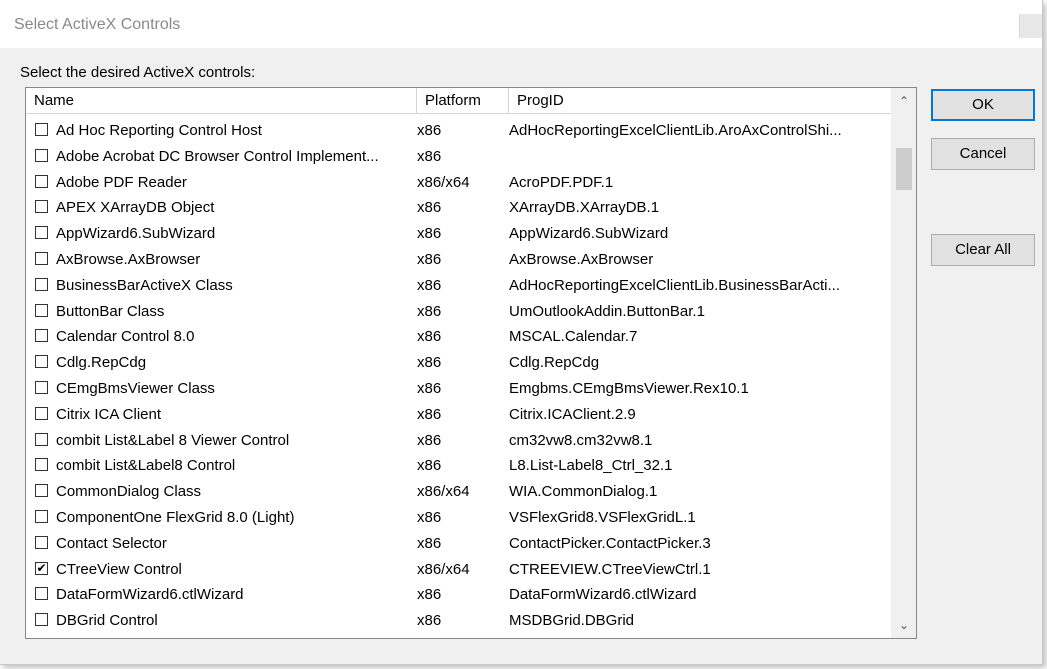 Image resolution: width=1047 pixels, height=669 pixels. Describe the element at coordinates (700, 157) in the screenshot. I see `item-progid` at that location.